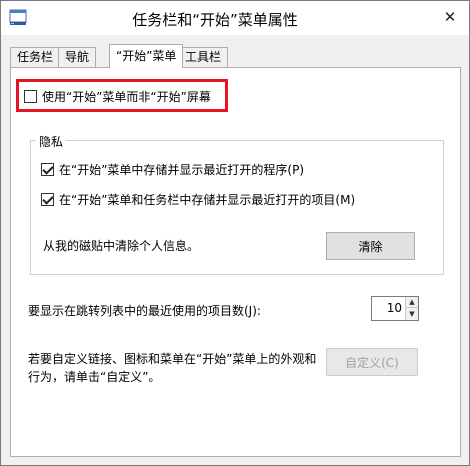  I want to click on store-programs-option: 在“开始”菜单中存储并显示最近打开的程序(P), so click(172, 169).